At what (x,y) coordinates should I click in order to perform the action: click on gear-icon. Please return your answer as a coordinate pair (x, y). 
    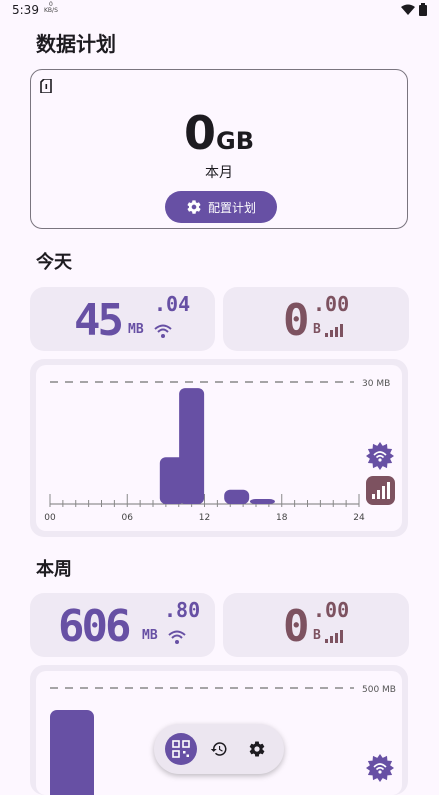
    Looking at the image, I should click on (194, 207).